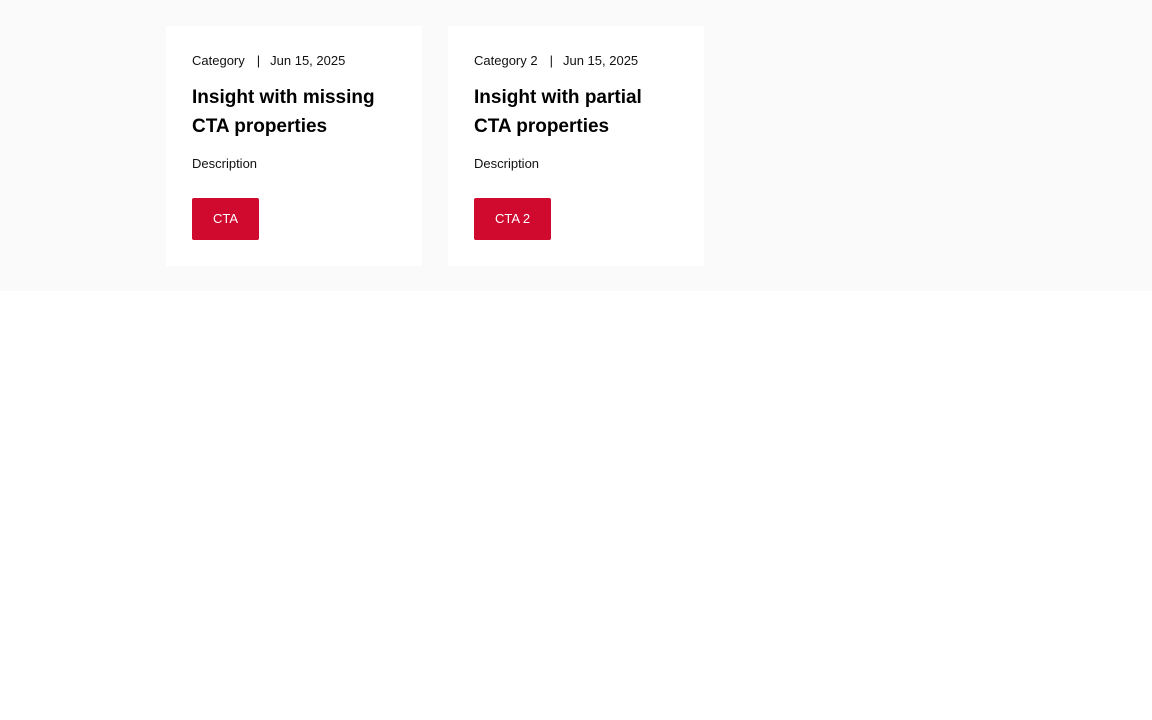 Image resolution: width=1152 pixels, height=720 pixels. What do you see at coordinates (506, 60) in the screenshot?
I see `card-category: Category 2` at bounding box center [506, 60].